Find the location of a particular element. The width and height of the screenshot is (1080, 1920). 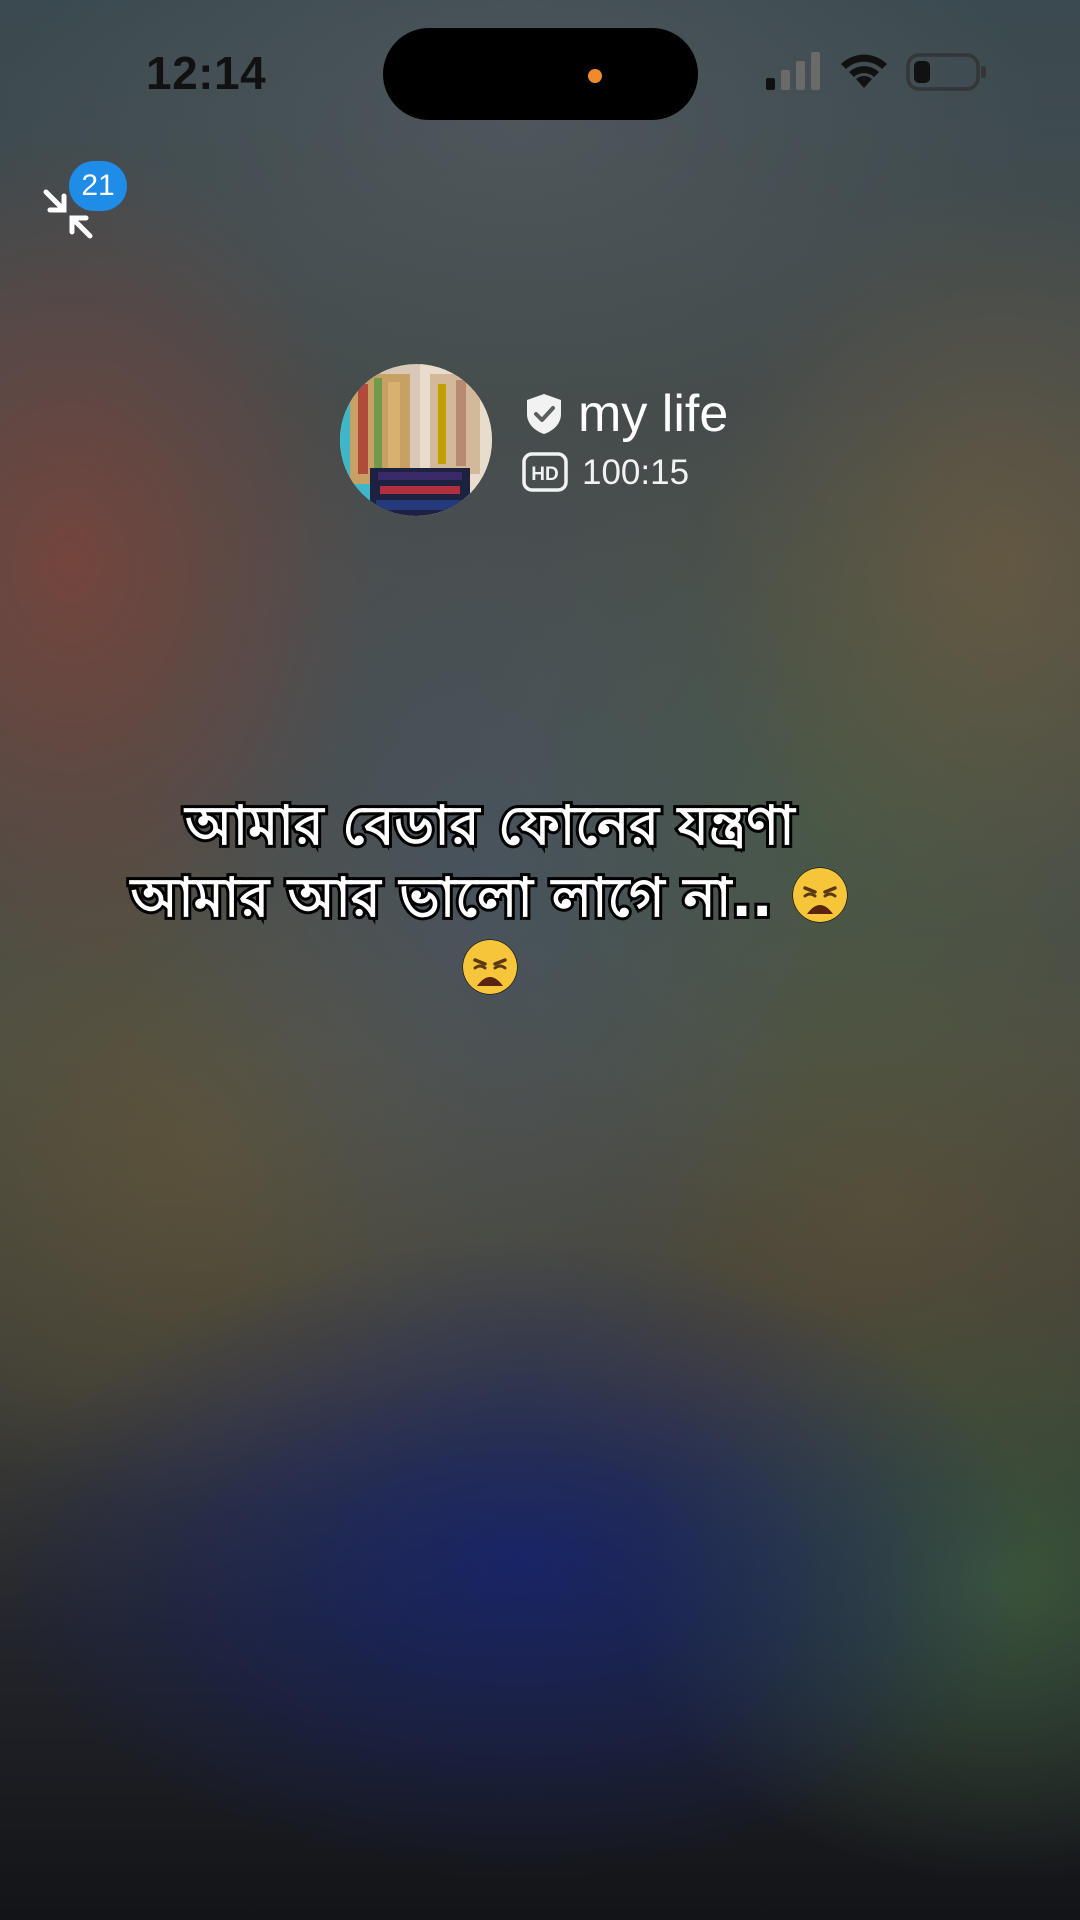

caption-line-2: আমার আর ভালো লাগে না.. is located at coordinates (490, 898).